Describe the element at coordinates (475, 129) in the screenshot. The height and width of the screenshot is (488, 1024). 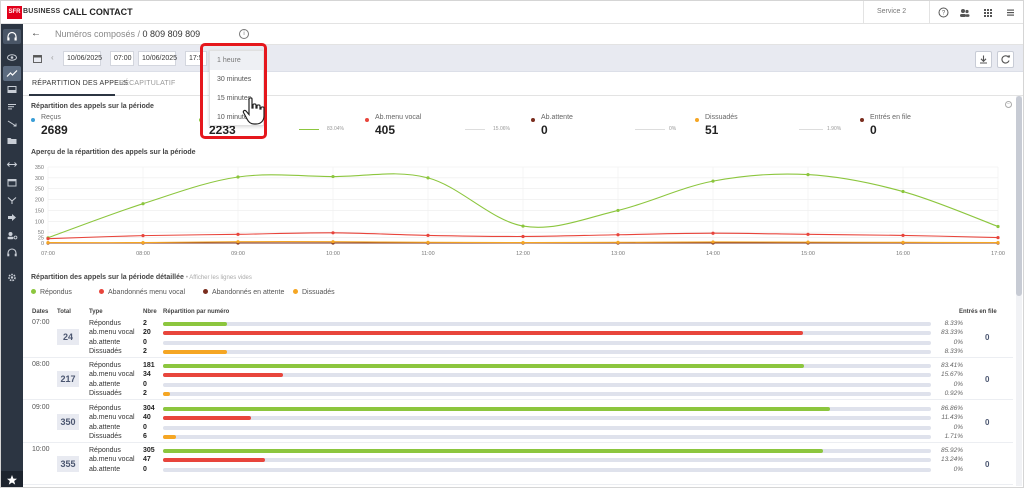
I see `kpi-bar` at that location.